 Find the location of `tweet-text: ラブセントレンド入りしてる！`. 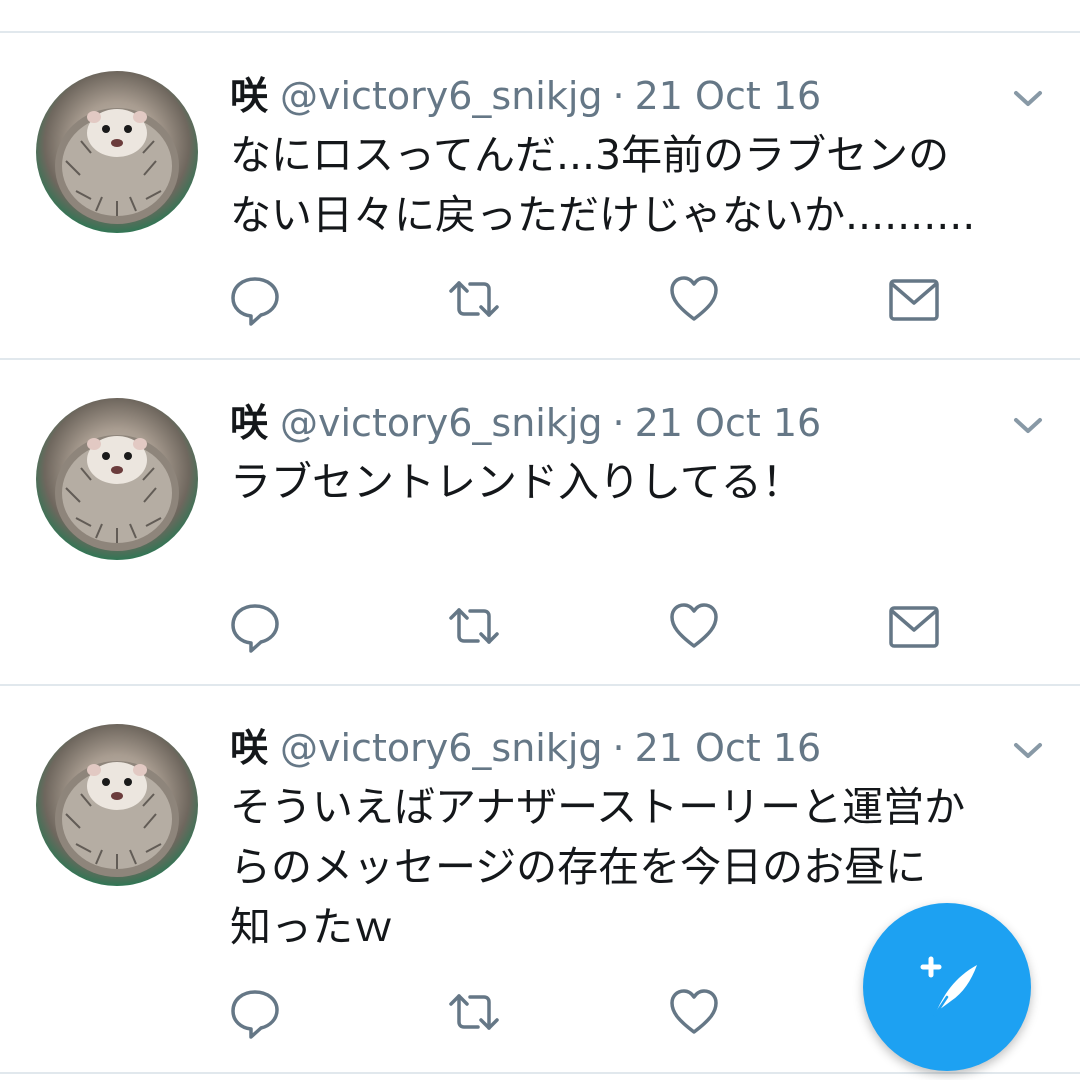

tweet-text: ラブセントレンド入りしてる！ is located at coordinates (630, 482).